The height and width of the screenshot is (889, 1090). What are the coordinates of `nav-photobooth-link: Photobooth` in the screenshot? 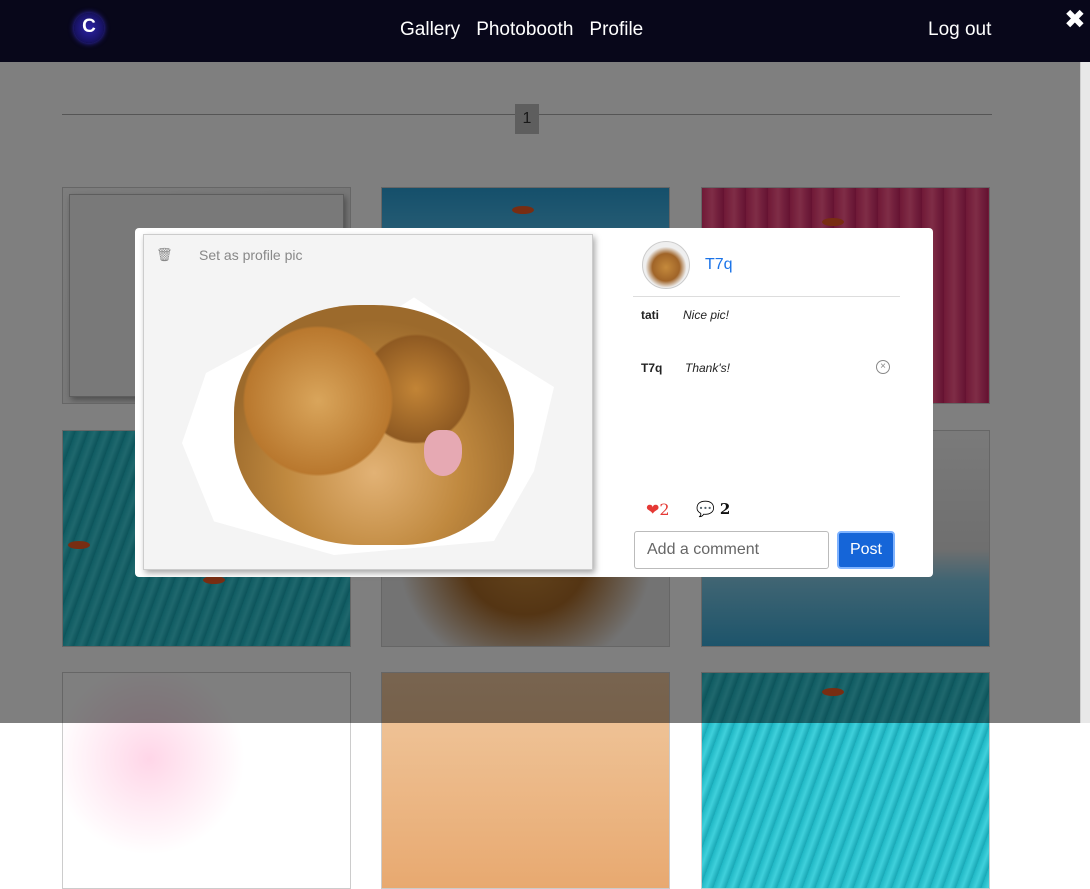 It's located at (524, 30).